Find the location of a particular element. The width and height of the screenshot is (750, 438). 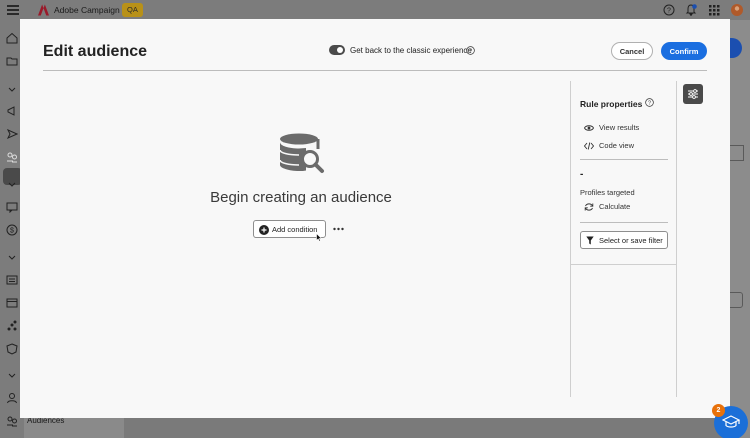

calculate-link: Calculate is located at coordinates (607, 207).